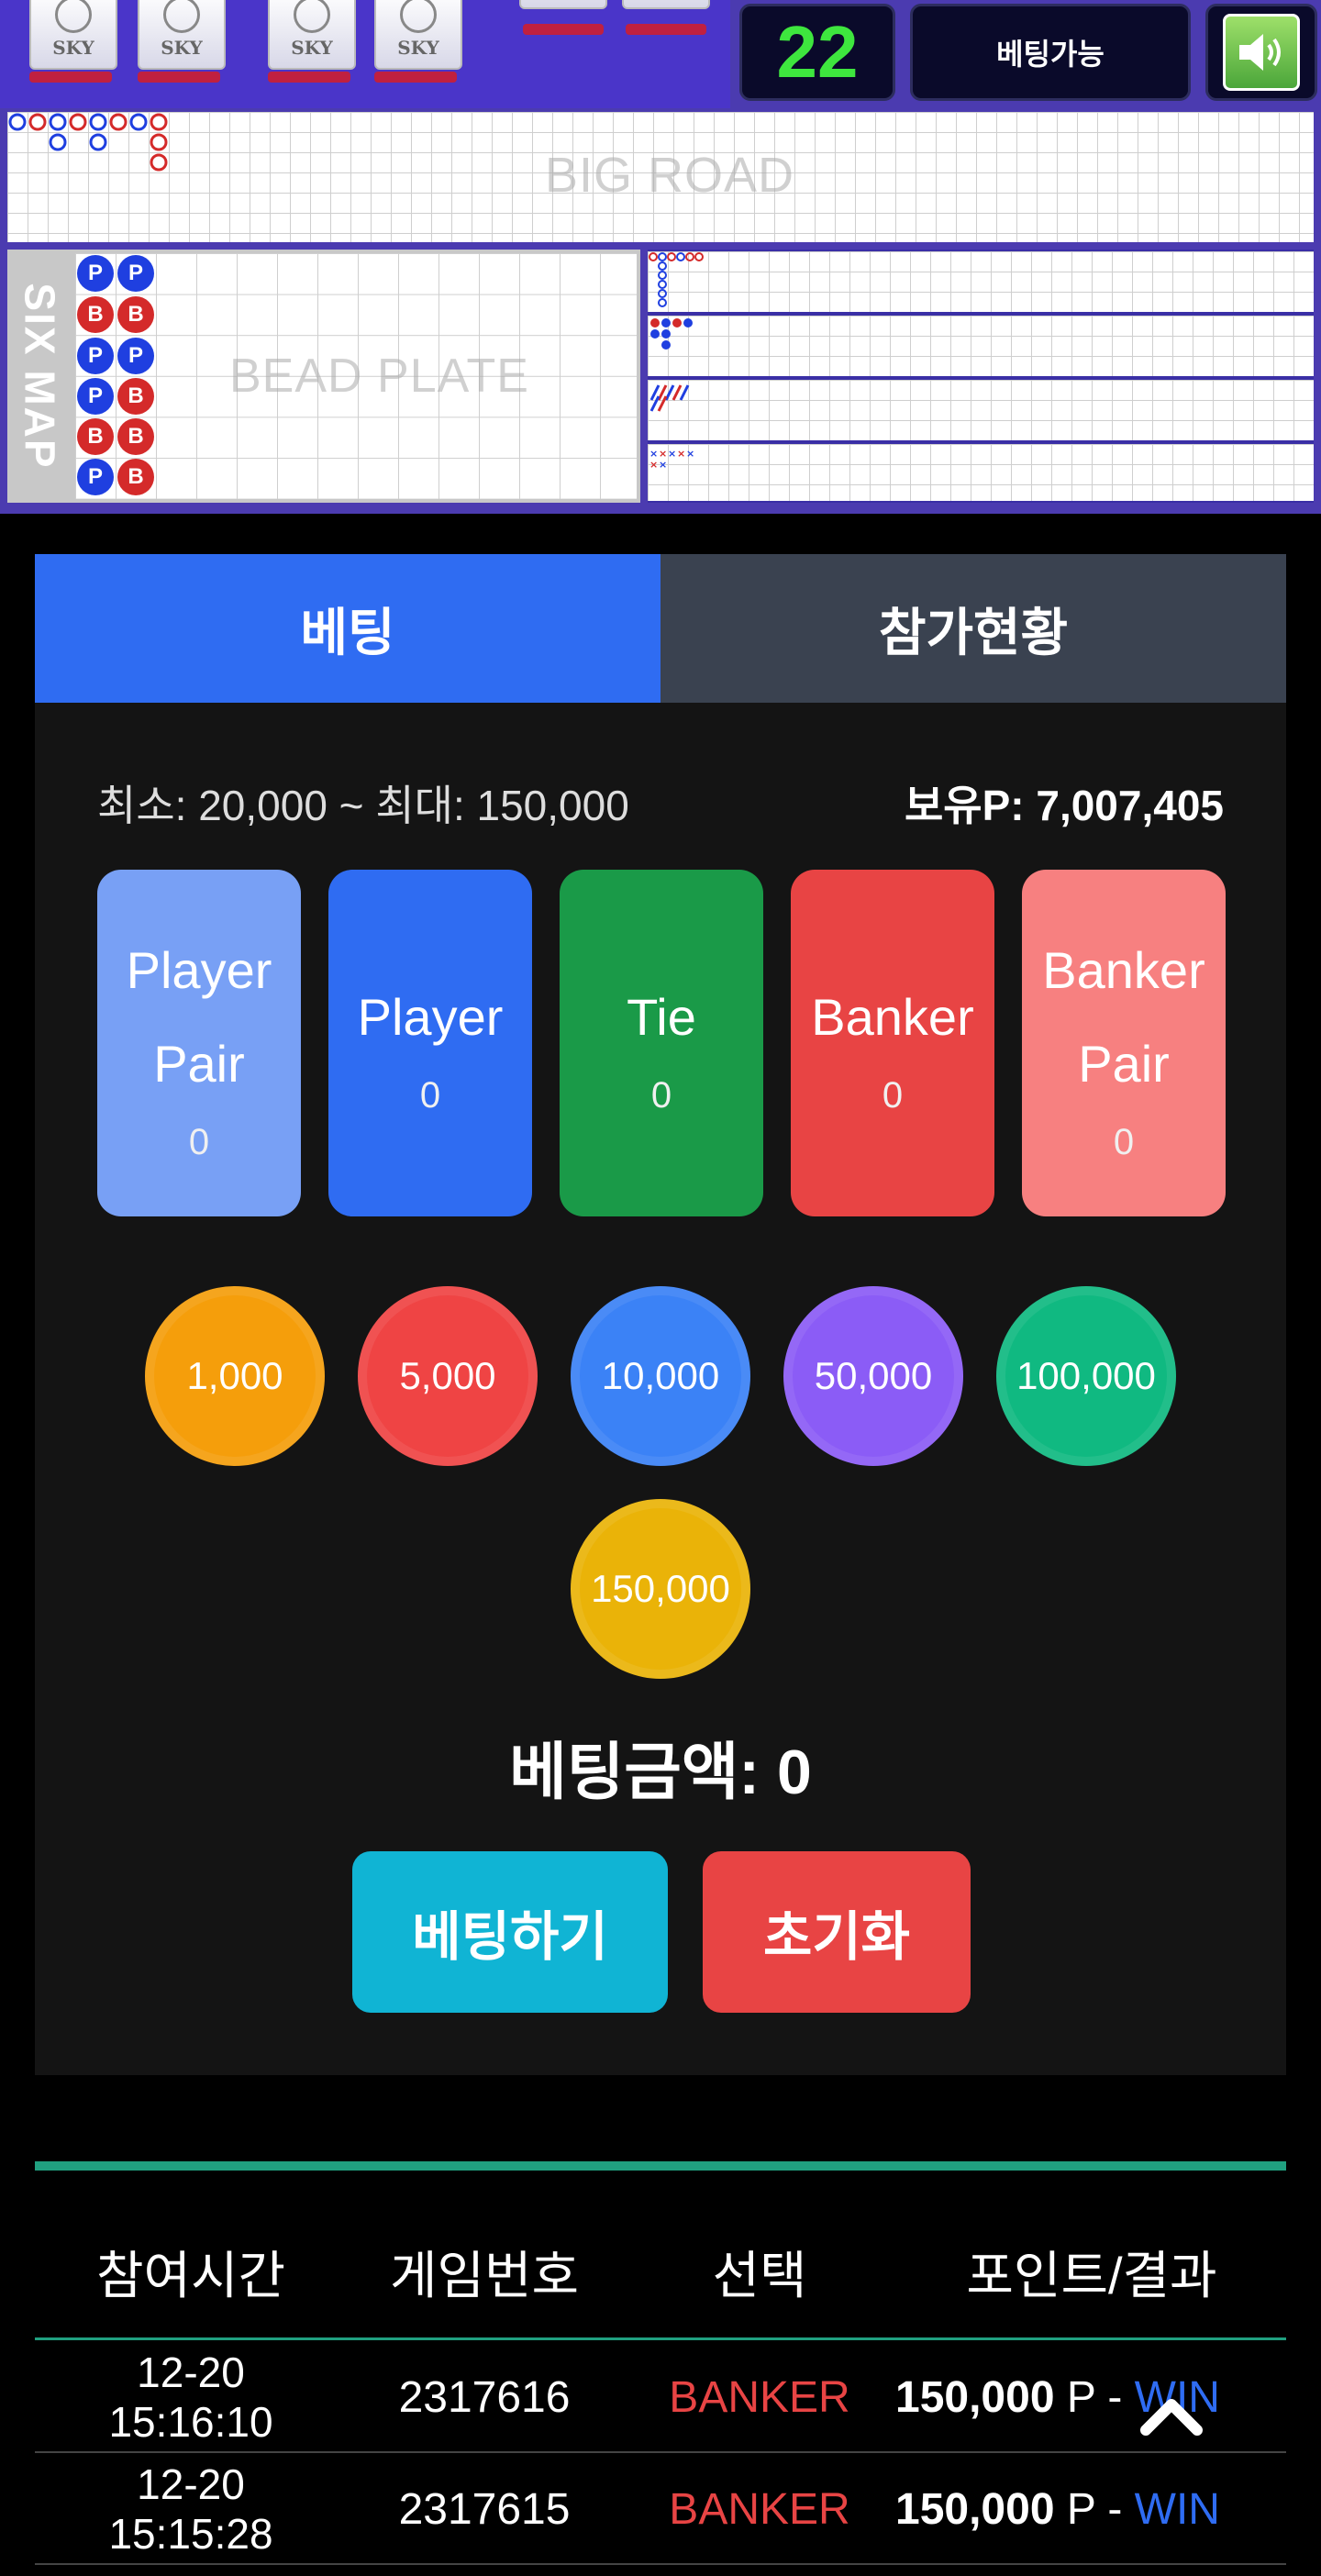 The height and width of the screenshot is (2576, 1321). What do you see at coordinates (1090, 2397) in the screenshot?
I see `row-result: 150,000 P - WIN` at bounding box center [1090, 2397].